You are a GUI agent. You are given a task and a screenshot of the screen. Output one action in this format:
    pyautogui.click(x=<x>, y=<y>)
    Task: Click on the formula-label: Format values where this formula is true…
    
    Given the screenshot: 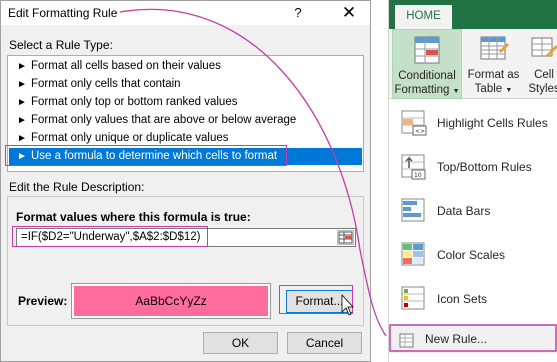 What is the action you would take?
    pyautogui.click(x=133, y=217)
    